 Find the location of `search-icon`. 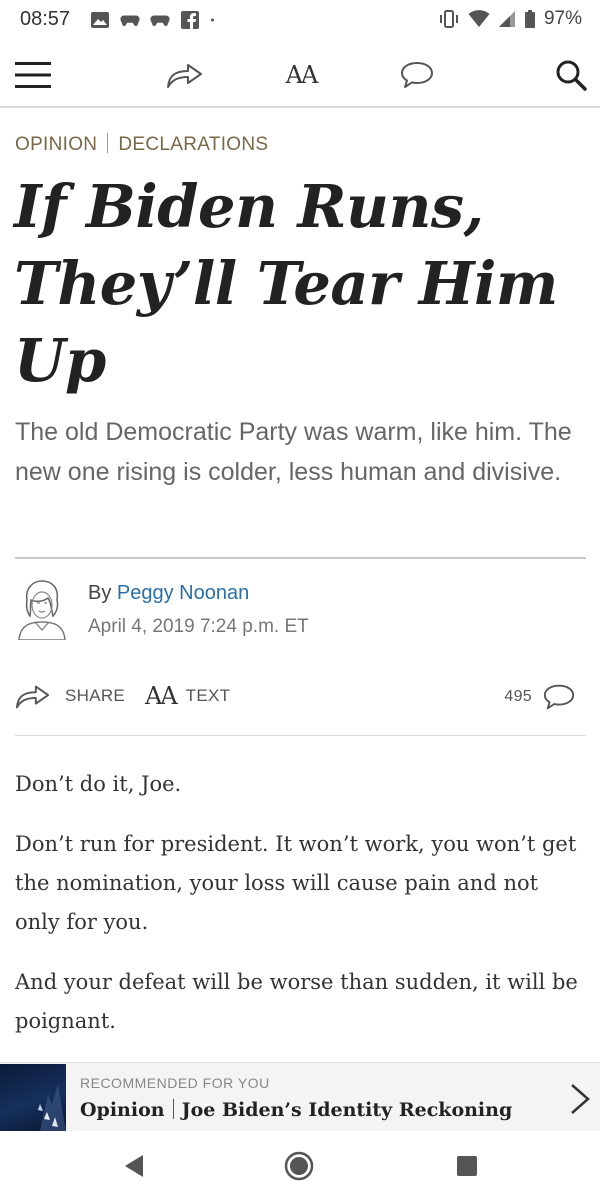

search-icon is located at coordinates (571, 75).